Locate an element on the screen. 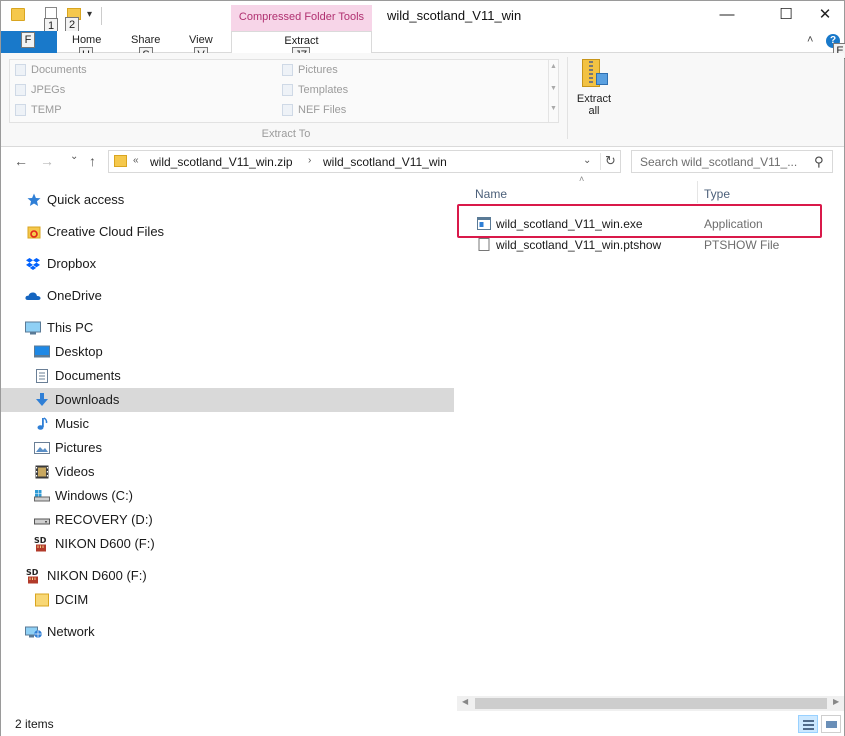  breadcrumb-zip: wild_scotland_V11_win.zip is located at coordinates (221, 162).